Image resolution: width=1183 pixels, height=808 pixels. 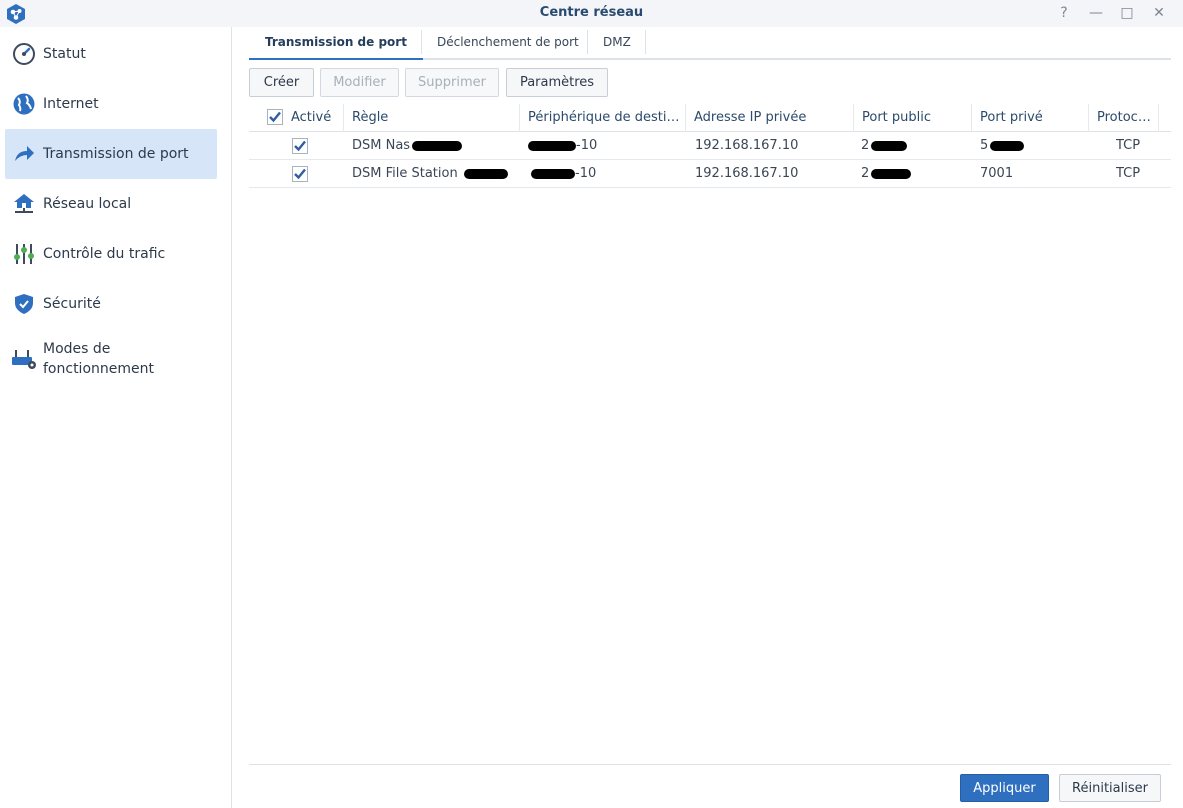 What do you see at coordinates (24, 204) in the screenshot?
I see `house-network-icon` at bounding box center [24, 204].